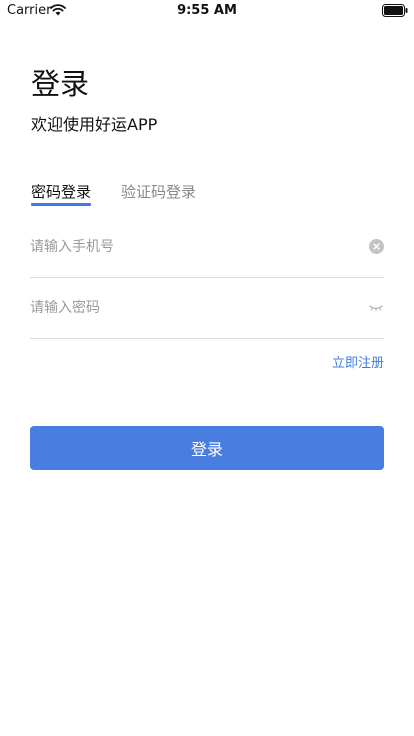 The height and width of the screenshot is (736, 414). What do you see at coordinates (190, 308) in the screenshot?
I see `password-input` at bounding box center [190, 308].